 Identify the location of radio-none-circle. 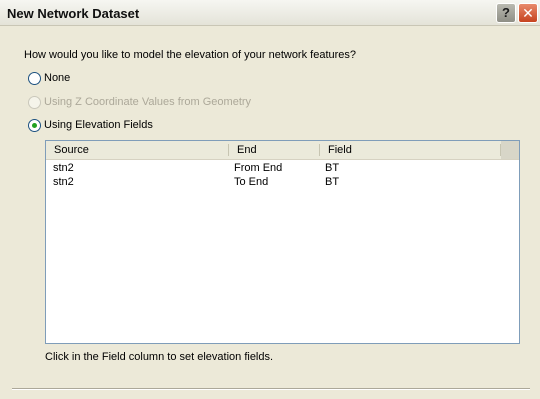
(34, 78).